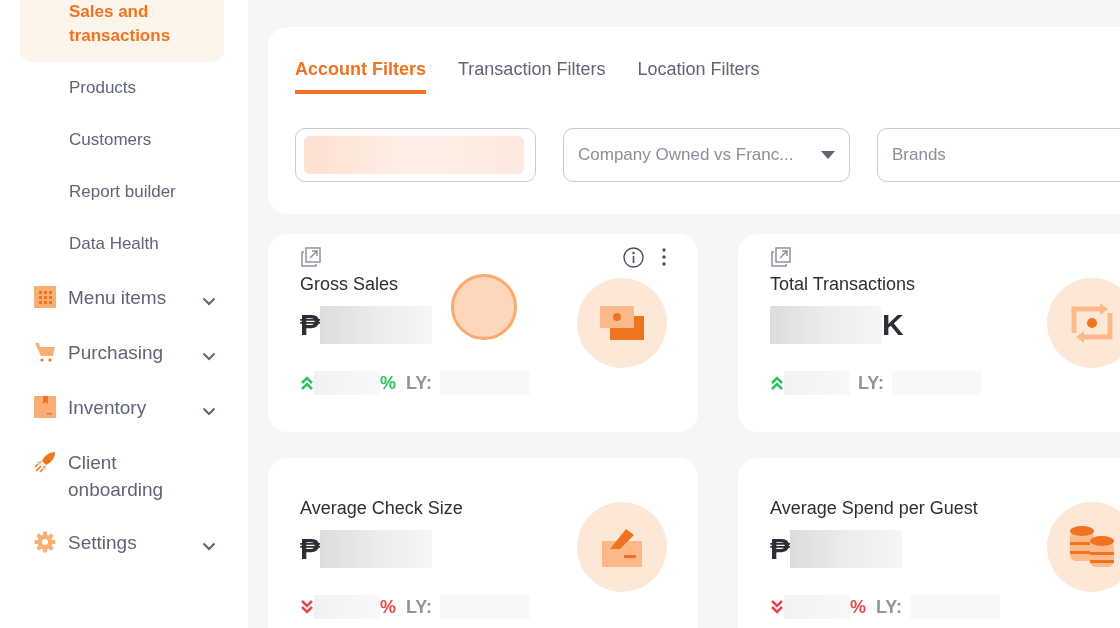 Image resolution: width=1120 pixels, height=628 pixels. Describe the element at coordinates (350, 284) in the screenshot. I see `card-title: Gross Sales` at that location.